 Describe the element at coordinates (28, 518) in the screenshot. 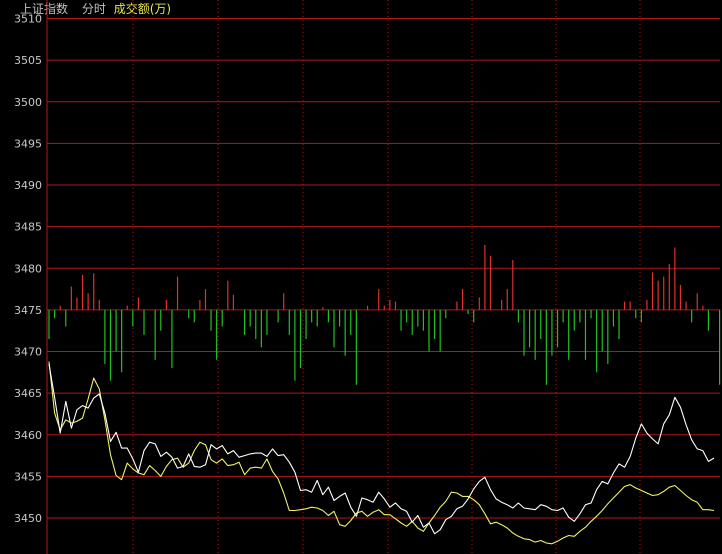

I see `y-tick-label-3450: 3450` at that location.